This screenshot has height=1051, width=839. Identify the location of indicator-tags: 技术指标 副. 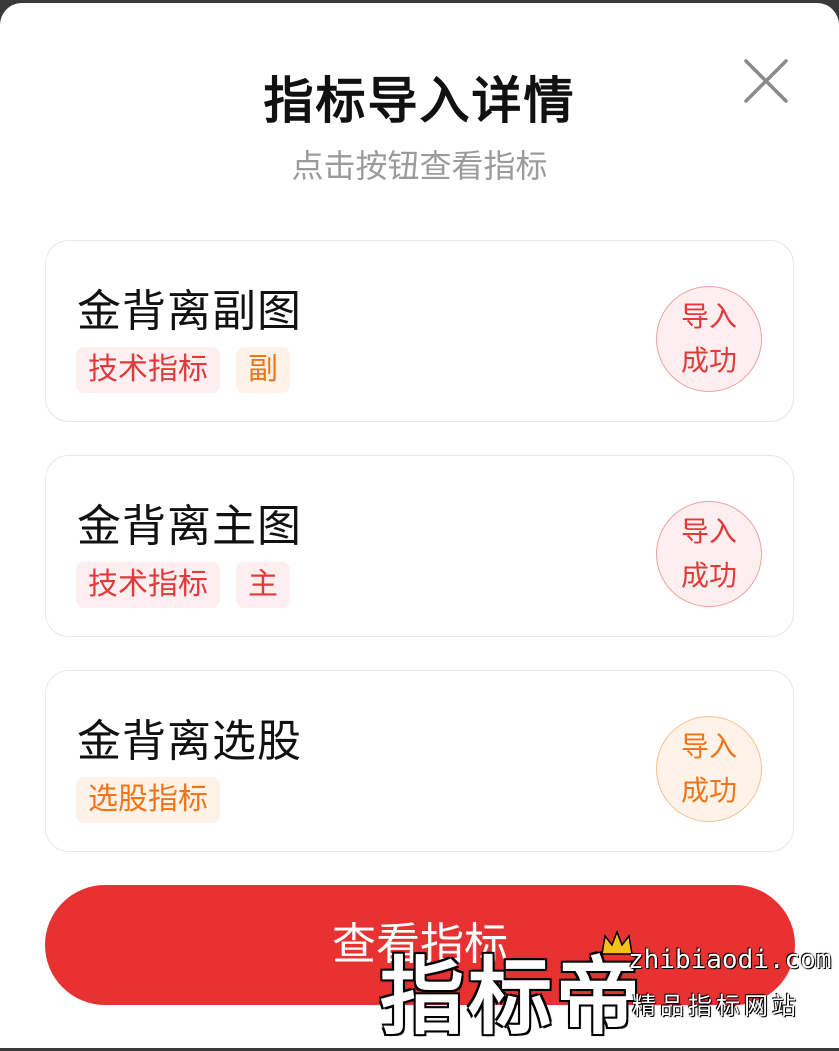
(183, 370).